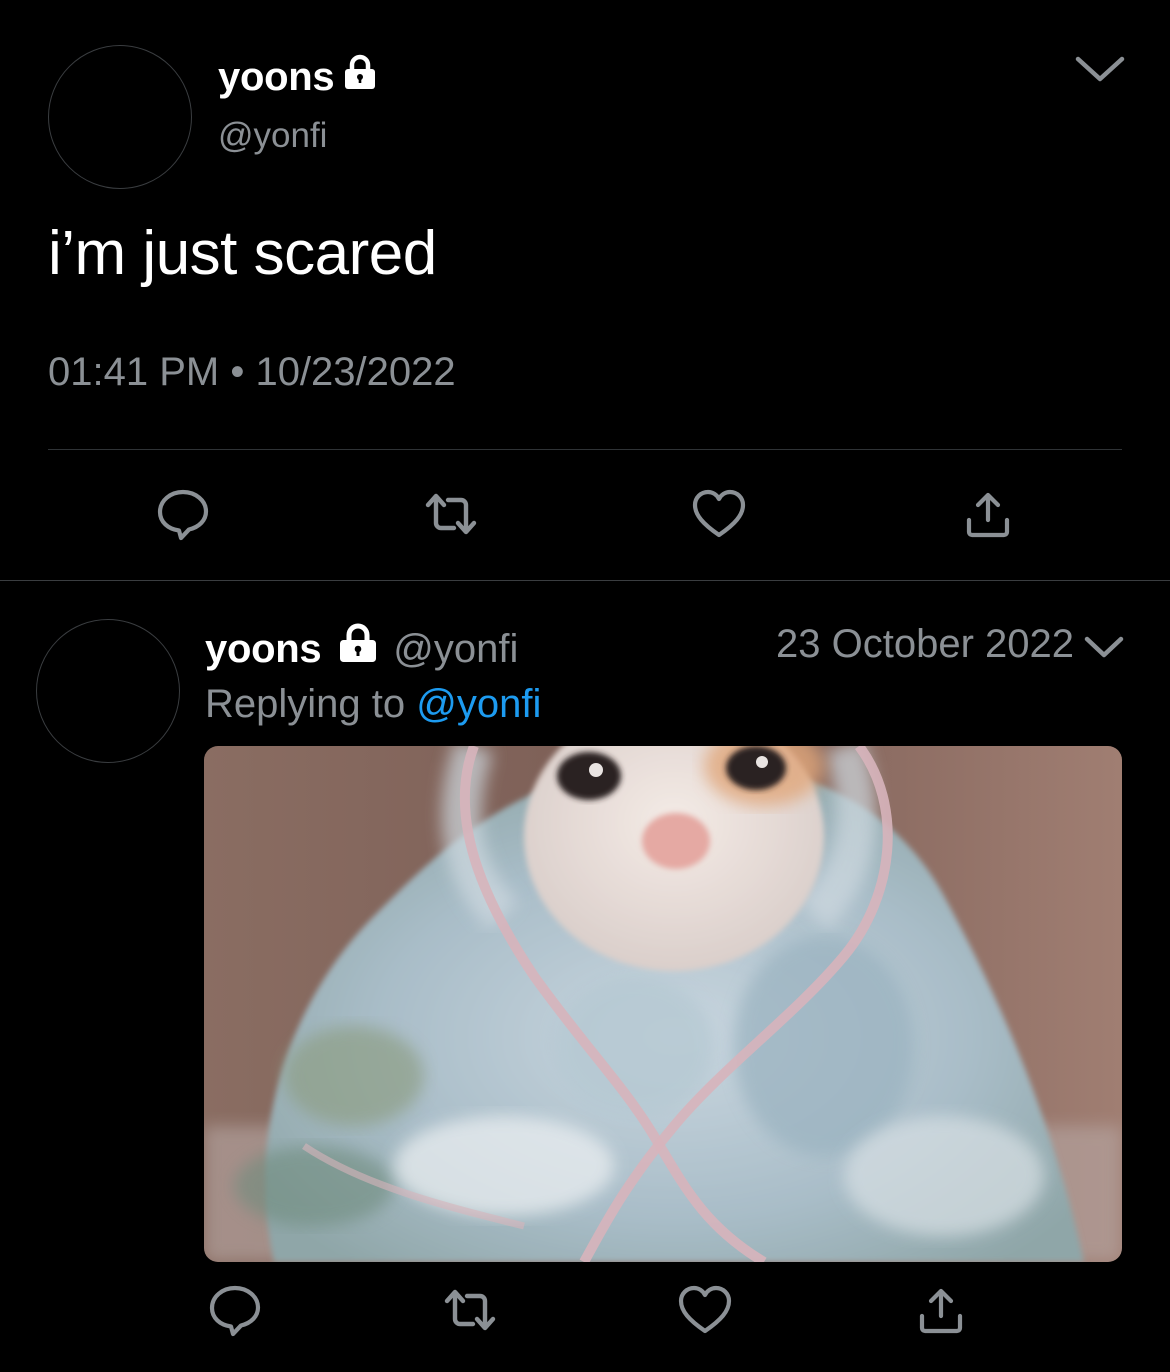 This screenshot has height=1372, width=1170. What do you see at coordinates (478, 704) in the screenshot?
I see `mention-link: @yonfi` at bounding box center [478, 704].